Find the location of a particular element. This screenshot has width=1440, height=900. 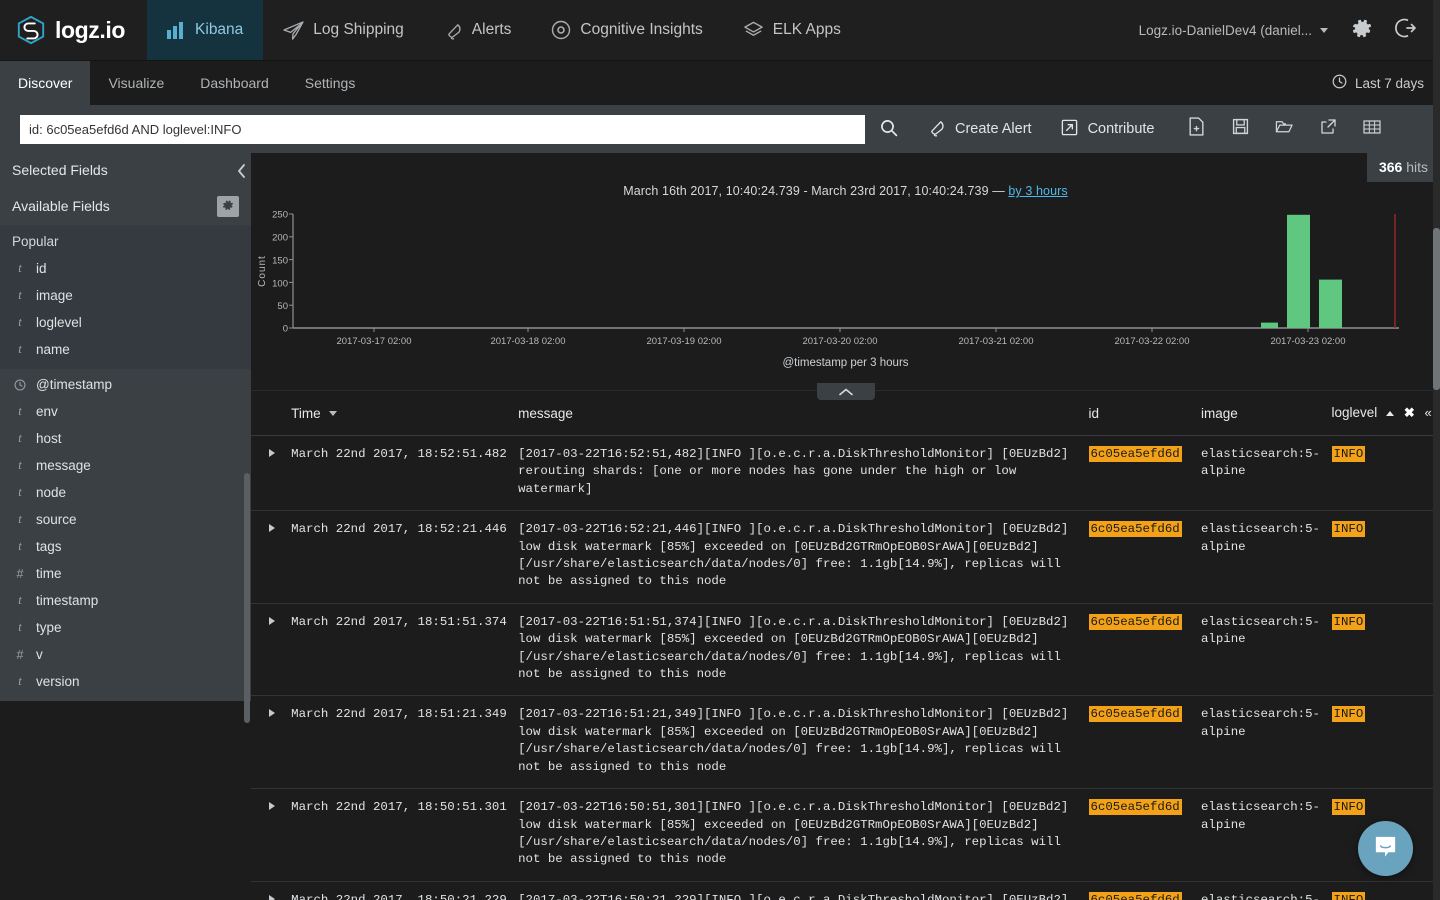

cell-image: elasticsearch:5- is located at coordinates (1266, 890).